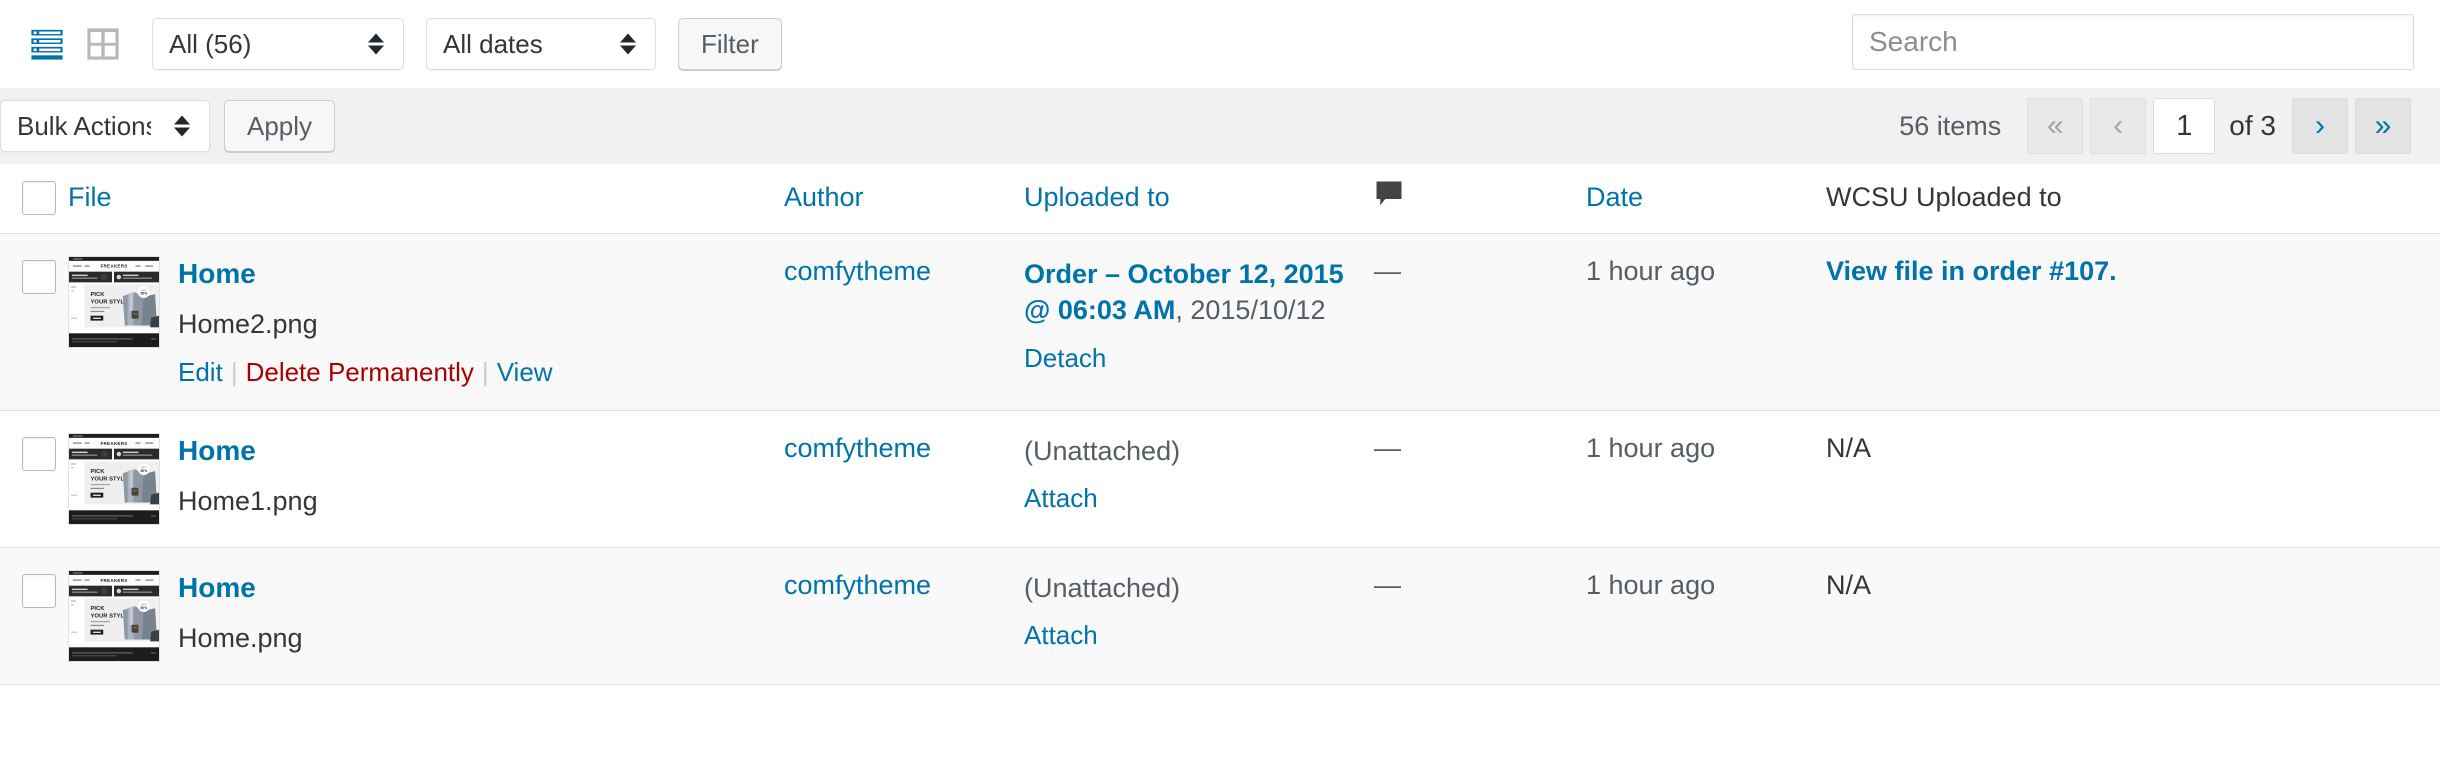 This screenshot has width=2440, height=767. I want to click on column-header-date: Date, so click(1706, 199).